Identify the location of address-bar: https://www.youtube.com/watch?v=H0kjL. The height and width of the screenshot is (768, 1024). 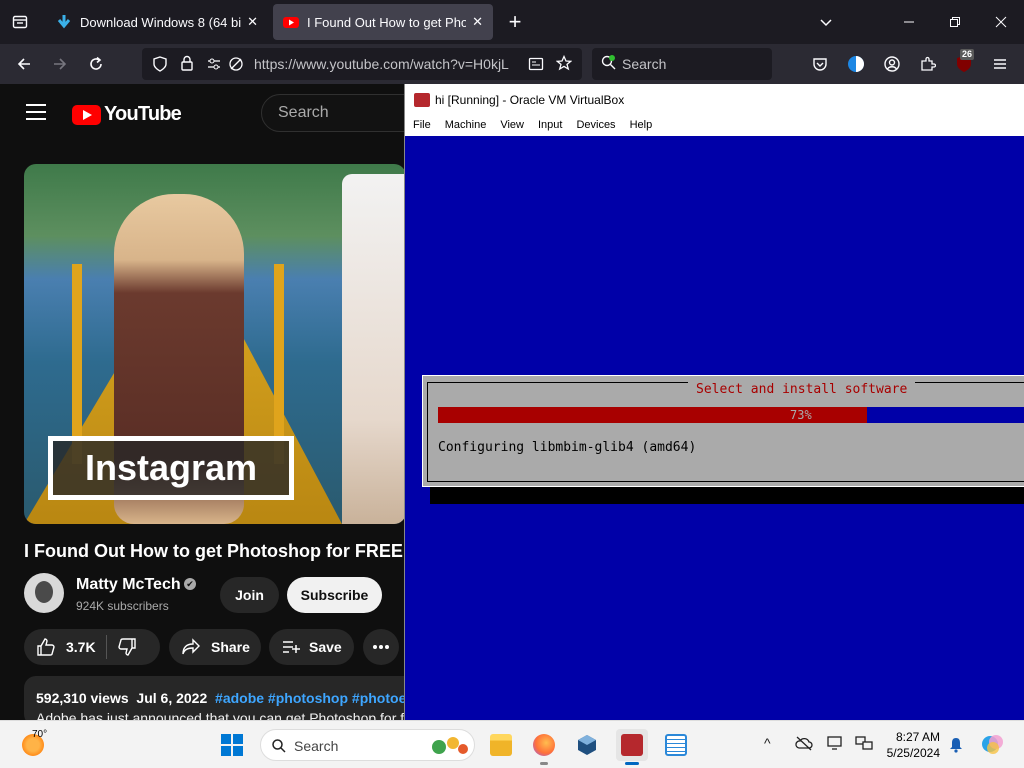
(362, 64).